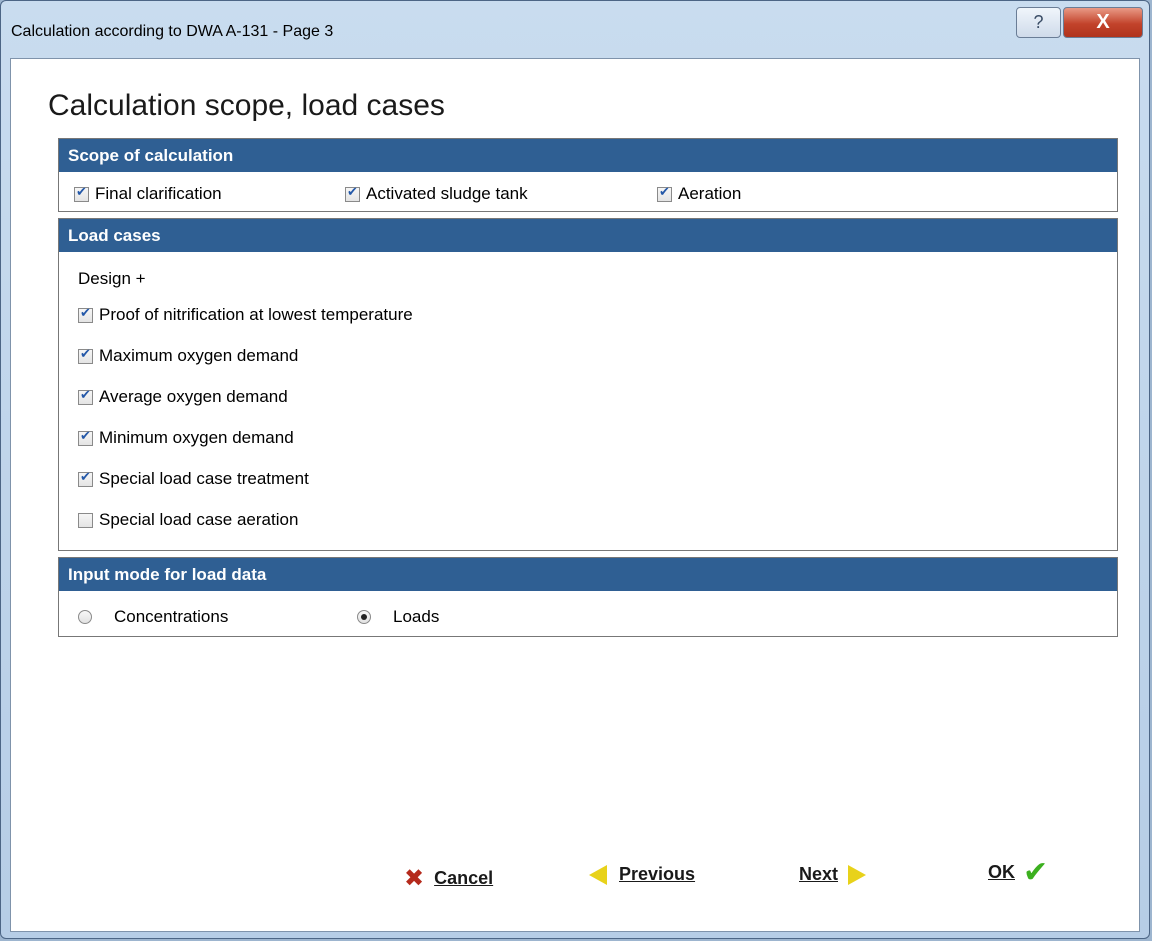 This screenshot has width=1152, height=941. Describe the element at coordinates (588, 235) in the screenshot. I see `load-cases-header: Load cases` at that location.